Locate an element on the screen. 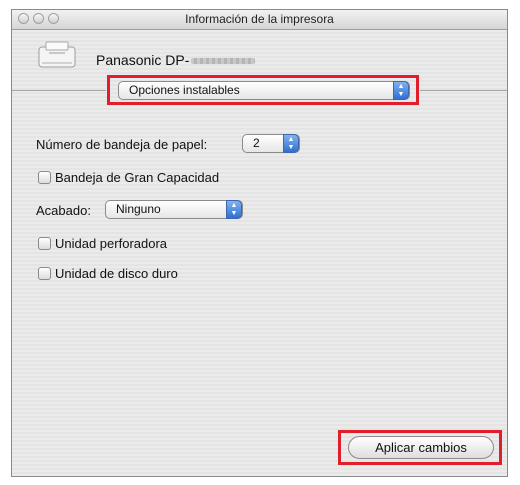  printer-icon is located at coordinates (57, 54).